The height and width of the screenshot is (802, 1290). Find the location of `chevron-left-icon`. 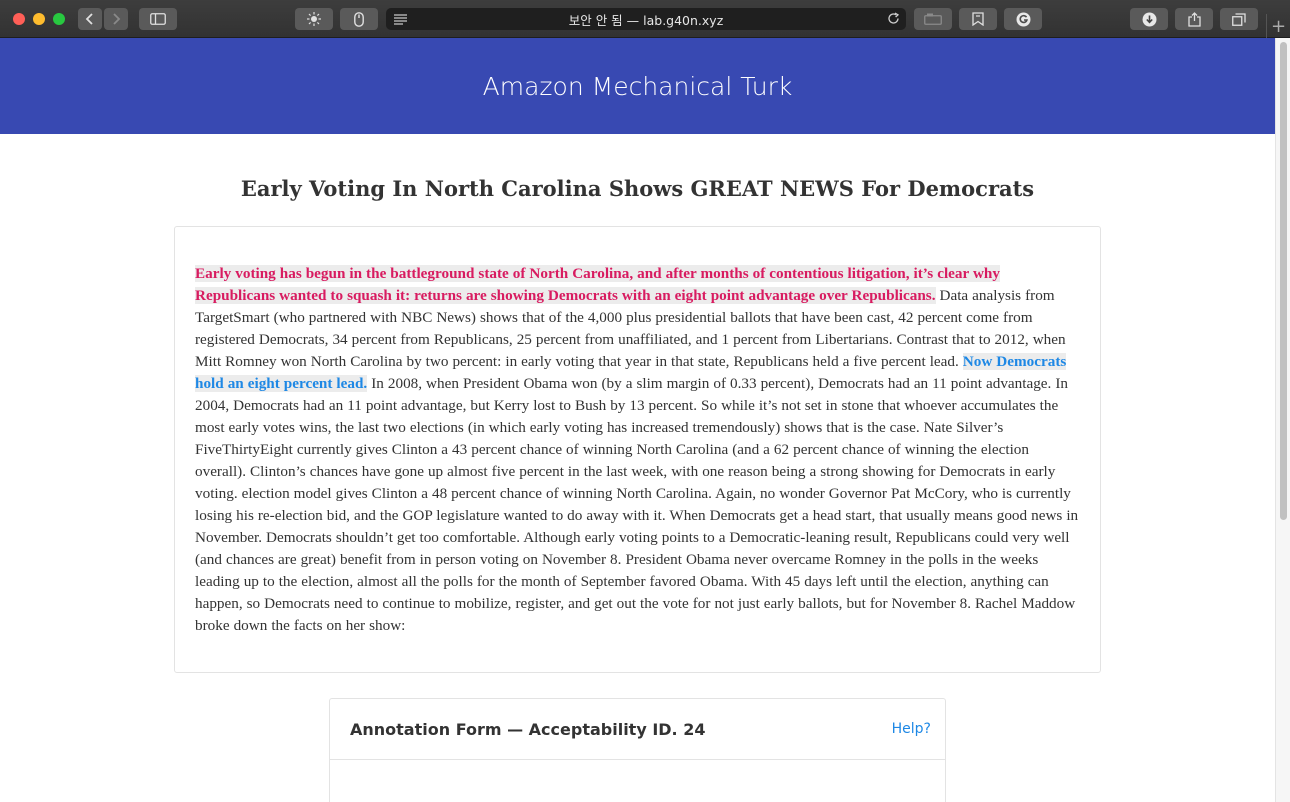

chevron-left-icon is located at coordinates (89, 19).